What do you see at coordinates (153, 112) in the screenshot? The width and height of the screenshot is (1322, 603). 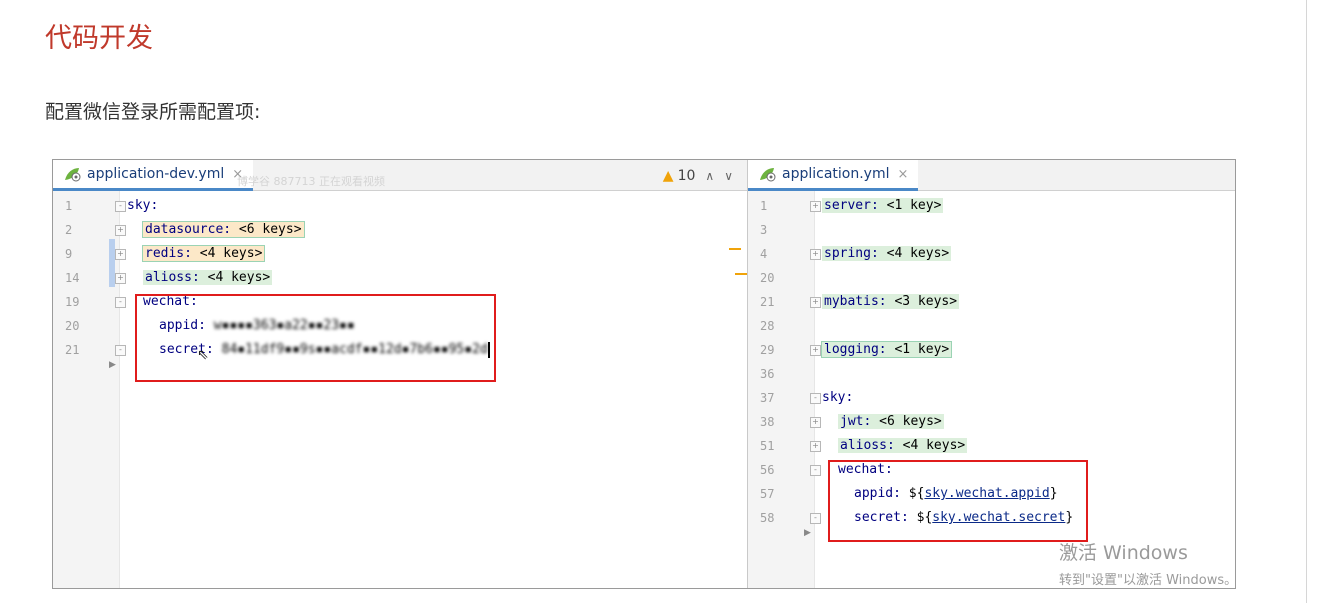 I see `page-description: 配置微信登录所需配置项:` at bounding box center [153, 112].